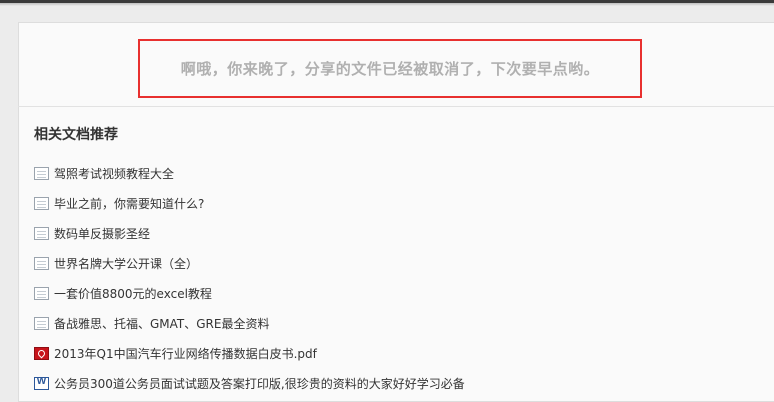 The image size is (774, 402). I want to click on list-item: 驾照考试视频教程大全, so click(394, 173).